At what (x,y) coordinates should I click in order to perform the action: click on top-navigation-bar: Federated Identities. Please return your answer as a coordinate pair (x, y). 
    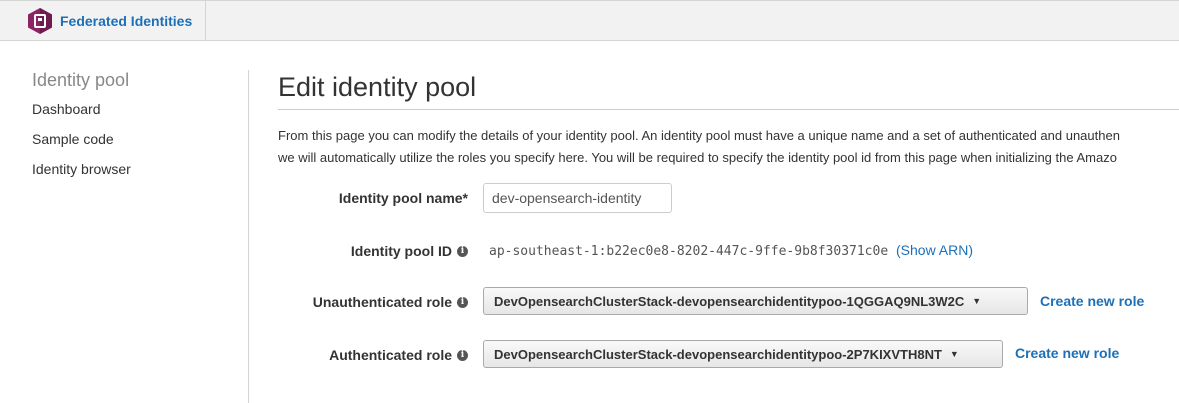
    Looking at the image, I should click on (589, 20).